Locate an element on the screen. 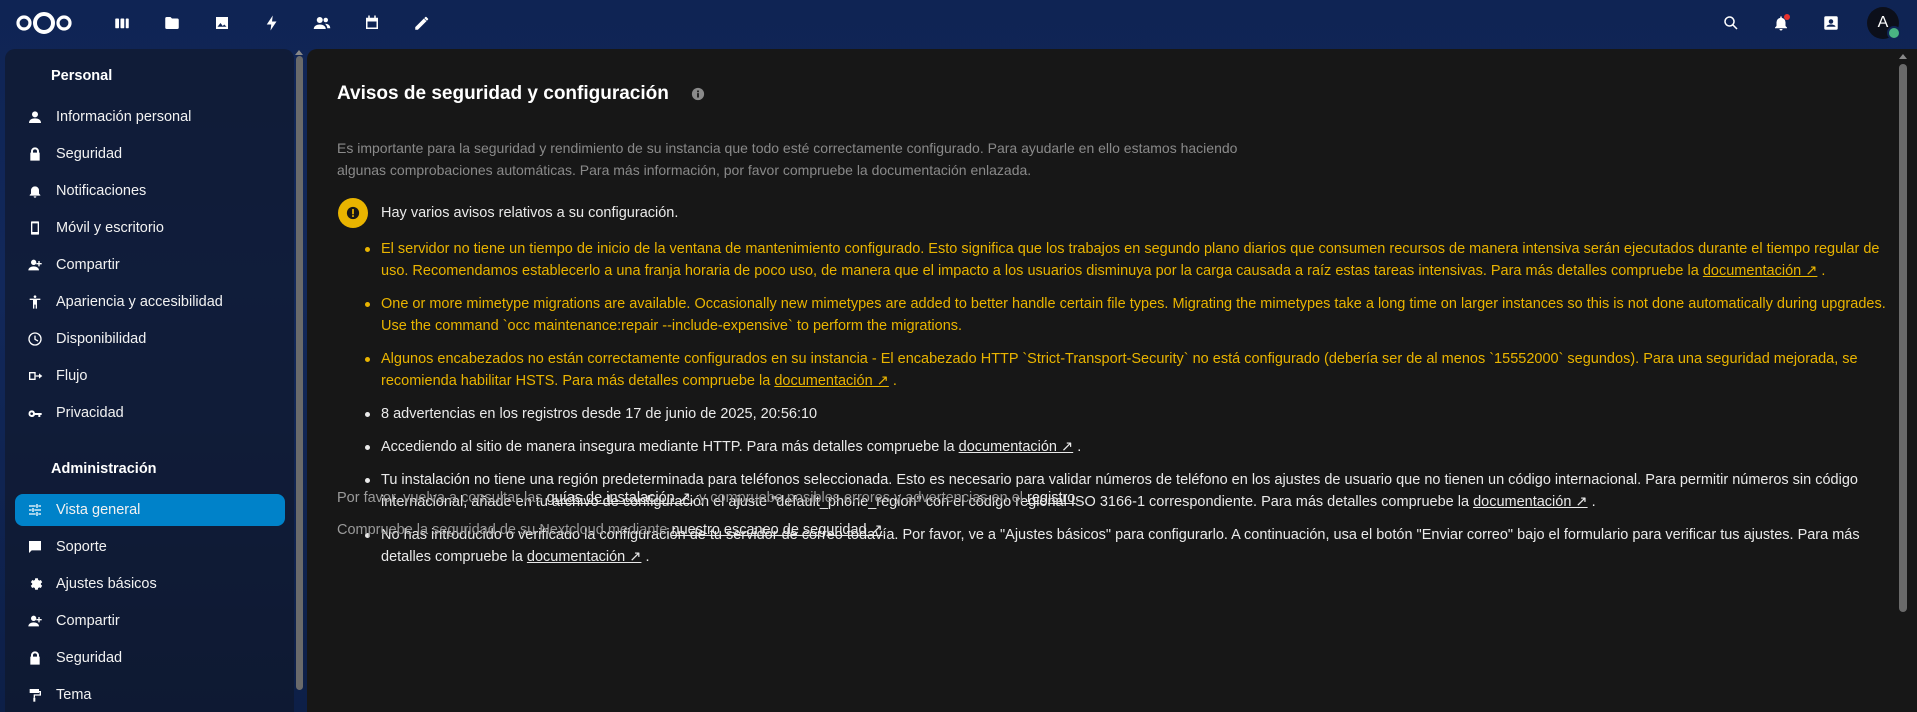 This screenshot has height=712, width=1917. sidebar-item-label: Soporte is located at coordinates (81, 547).